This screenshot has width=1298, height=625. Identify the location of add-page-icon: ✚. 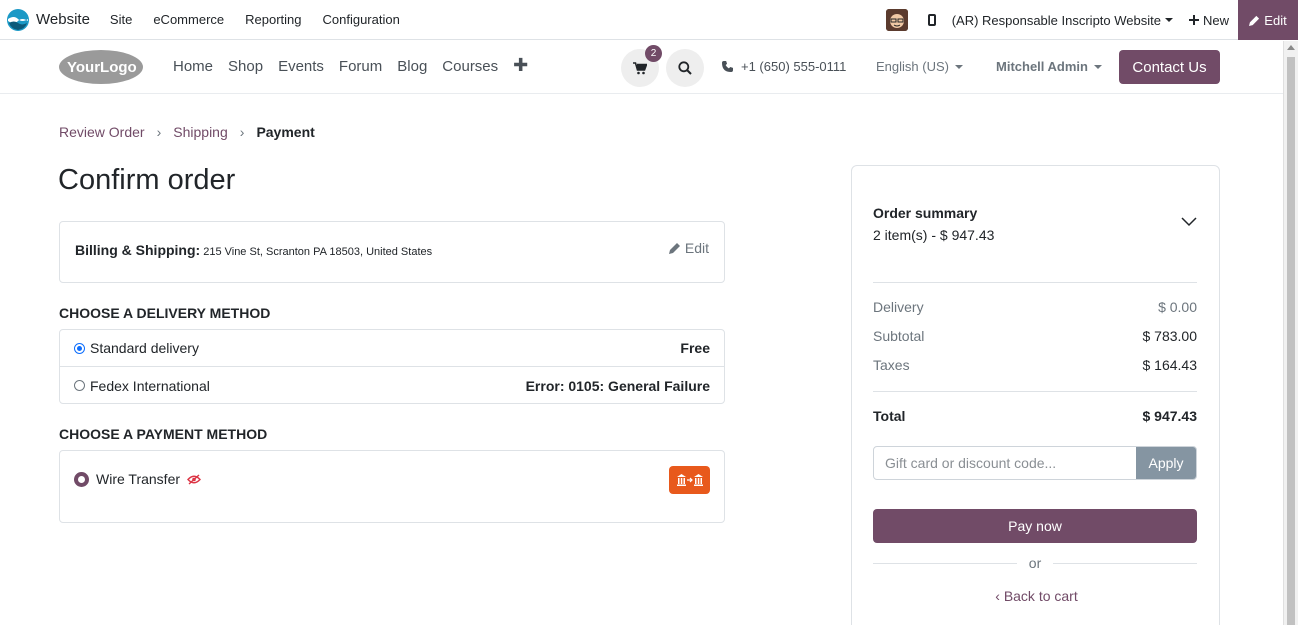
(520, 65).